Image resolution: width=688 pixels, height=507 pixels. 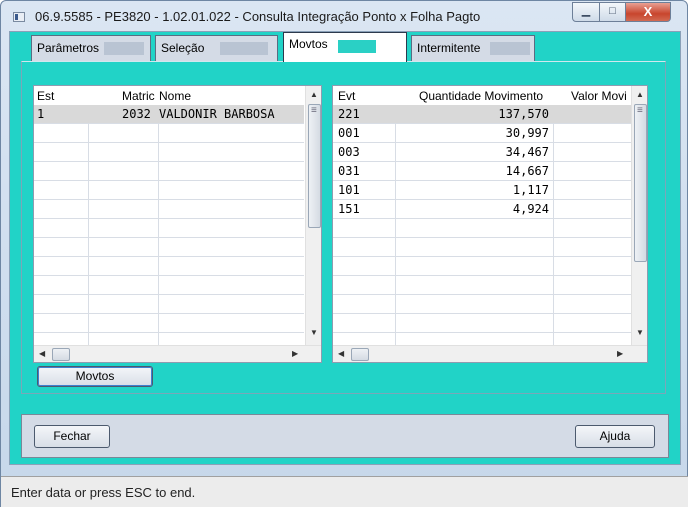 What do you see at coordinates (482, 171) in the screenshot?
I see `table-row: 031 14,667` at bounding box center [482, 171].